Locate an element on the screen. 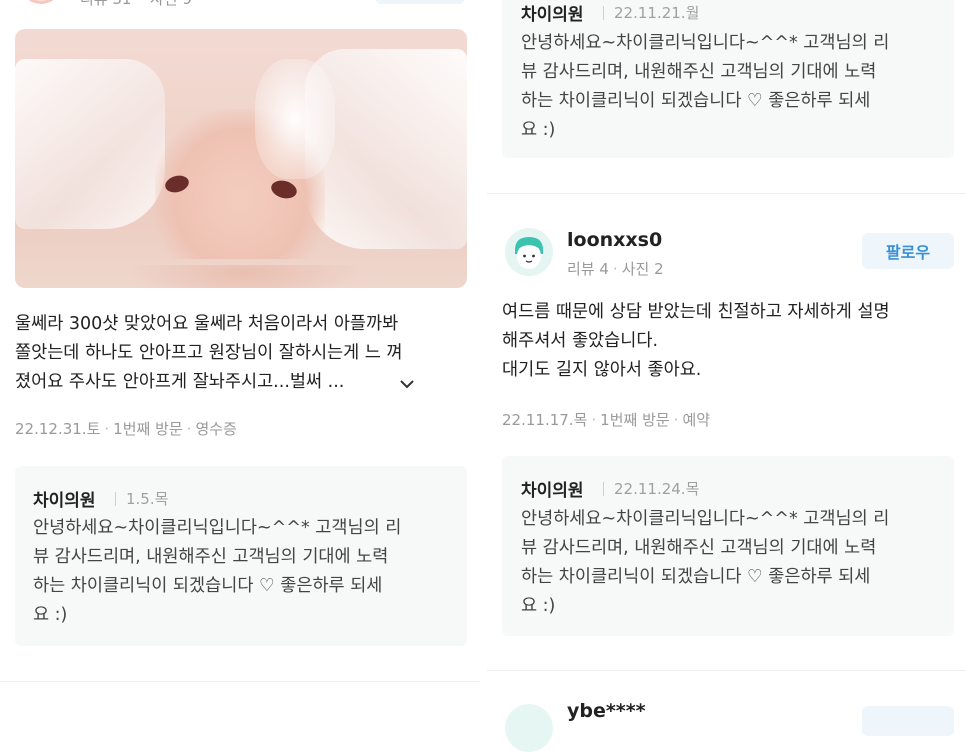  reviewer-photo-count: 사진 9 is located at coordinates (171, 4).